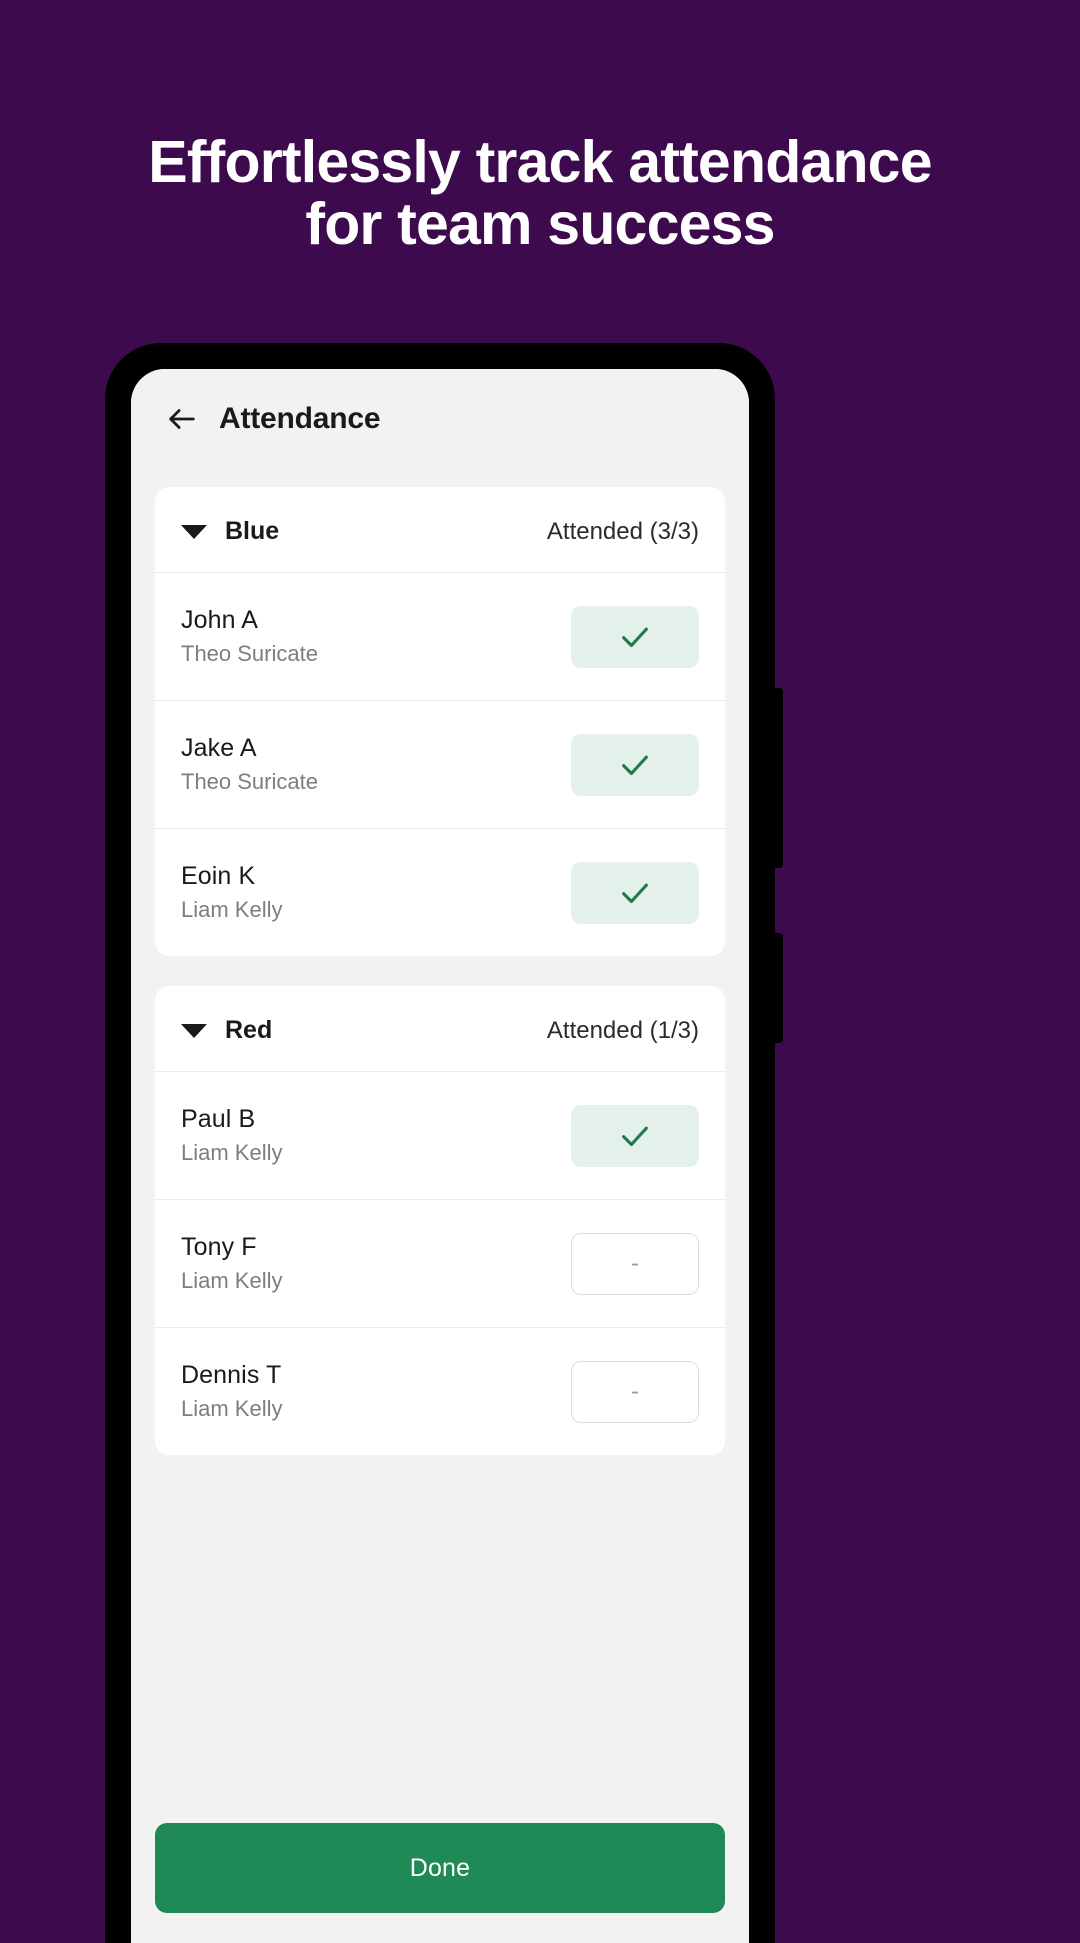 The image size is (1080, 1943). Describe the element at coordinates (622, 531) in the screenshot. I see `group-attendance-count: Attended (3/3)` at that location.